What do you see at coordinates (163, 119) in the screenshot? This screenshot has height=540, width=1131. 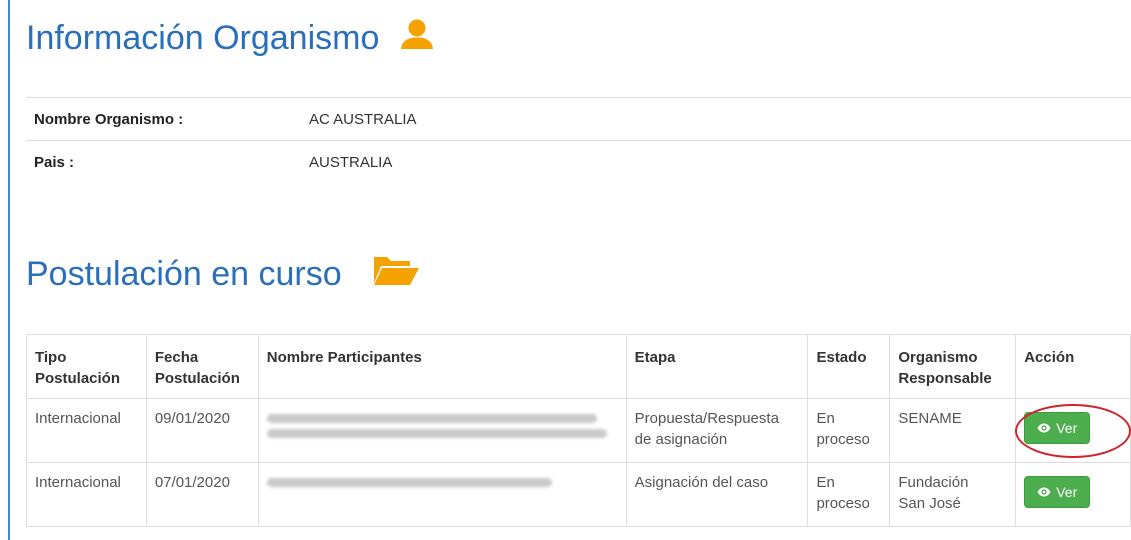 I see `nombre-organismo-label: Nombre Organismo :` at bounding box center [163, 119].